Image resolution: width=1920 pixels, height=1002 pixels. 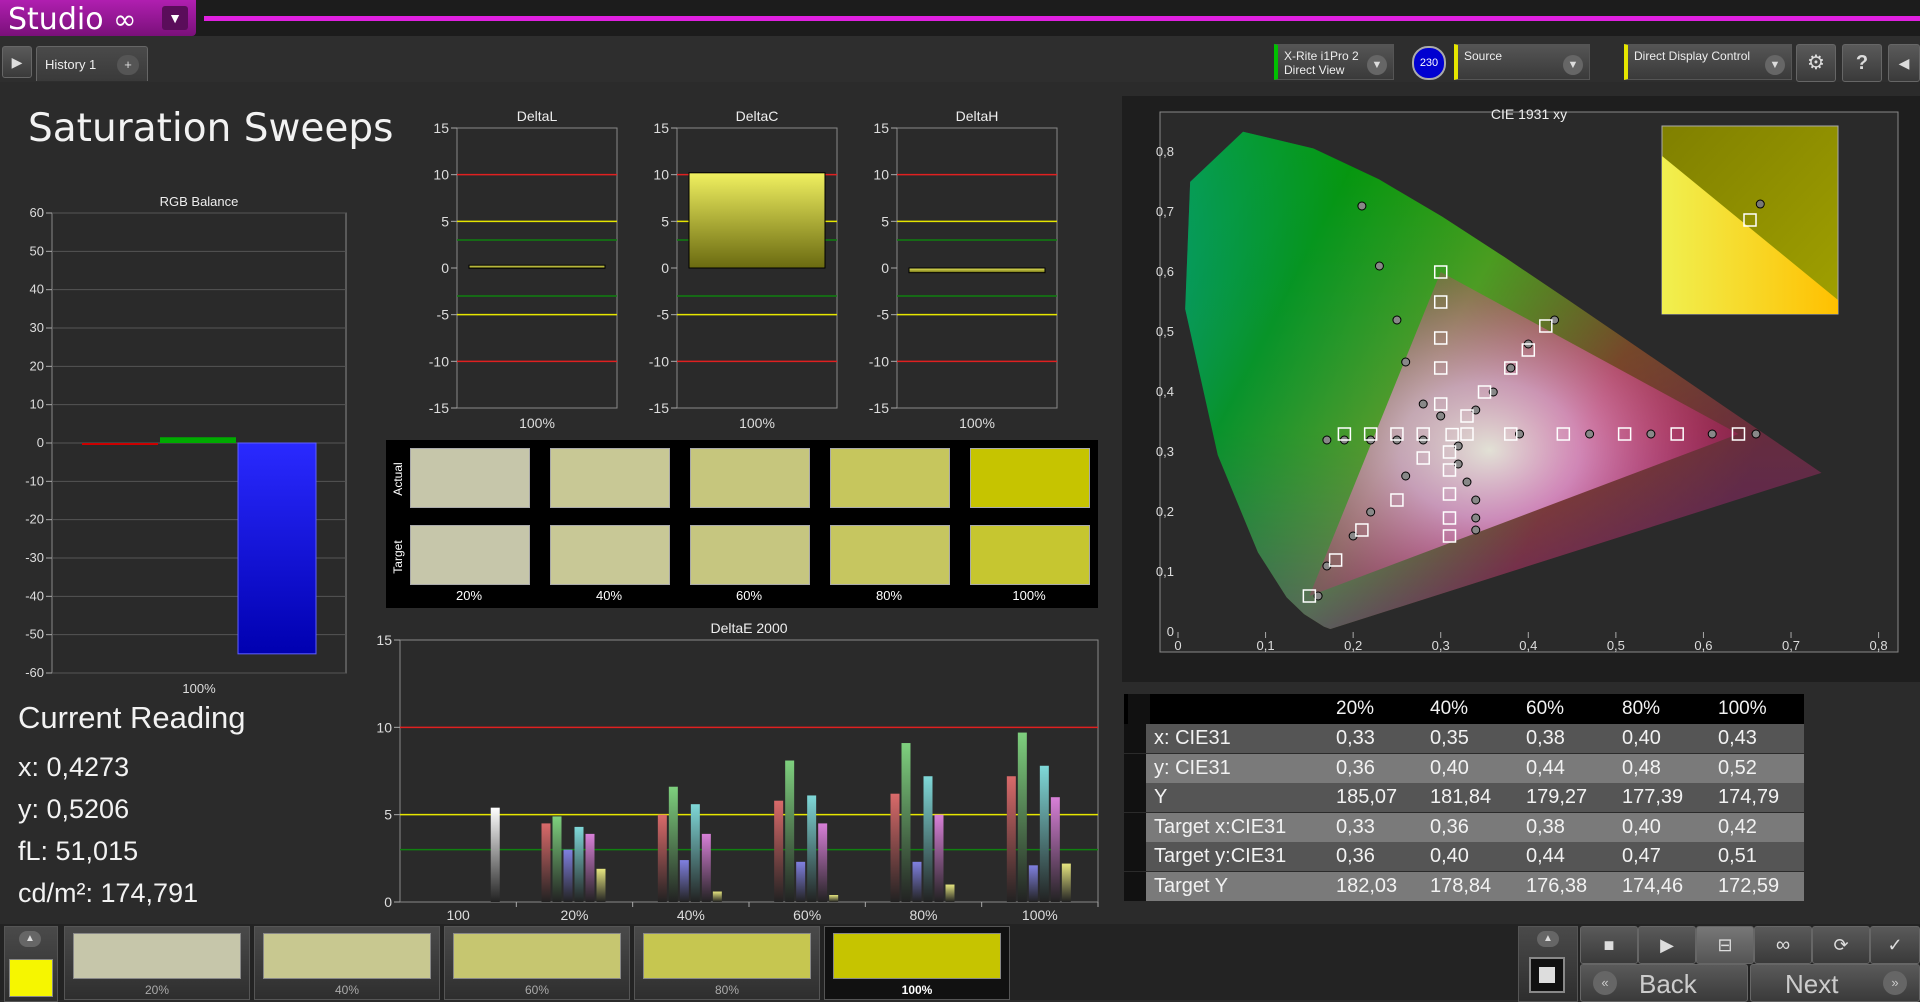 What do you see at coordinates (1334, 62) in the screenshot?
I see `probe-dropdown: X-Rite i1Pro 2 Direct View ▼` at bounding box center [1334, 62].